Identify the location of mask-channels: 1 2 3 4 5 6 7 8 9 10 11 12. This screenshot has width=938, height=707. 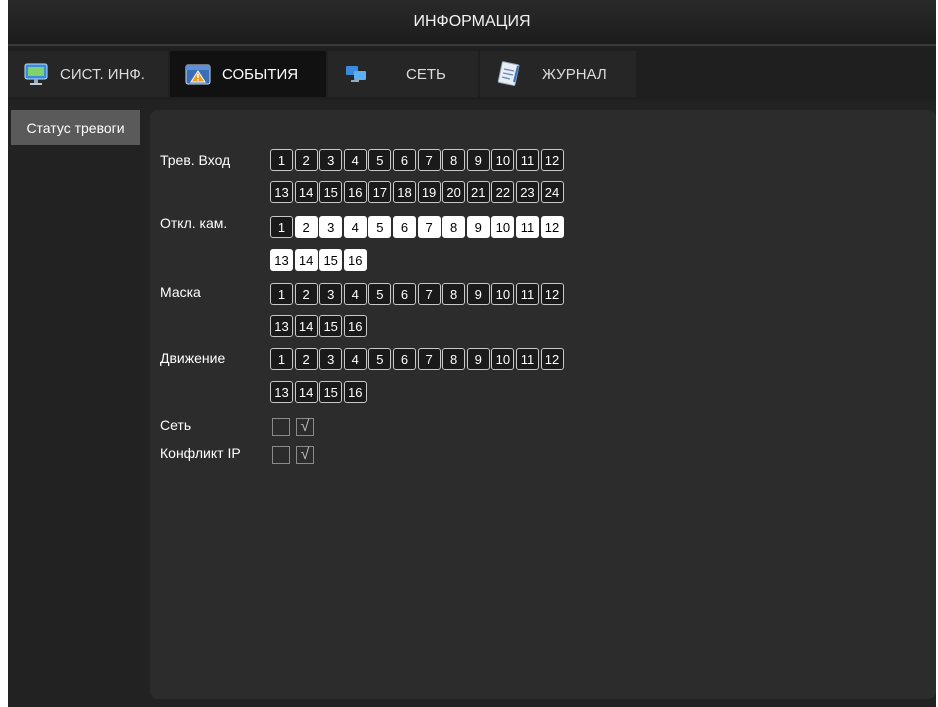
(417, 294).